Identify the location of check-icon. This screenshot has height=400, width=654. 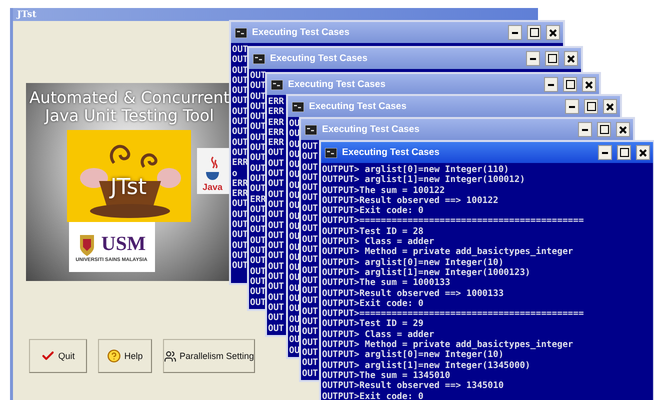
(48, 356).